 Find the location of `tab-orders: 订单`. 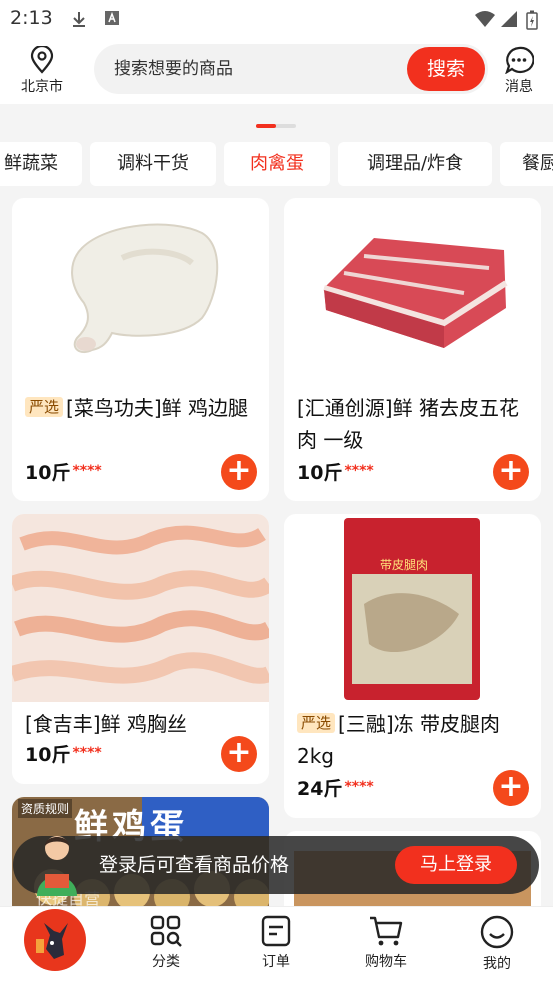

tab-orders: 订单 is located at coordinates (276, 943).